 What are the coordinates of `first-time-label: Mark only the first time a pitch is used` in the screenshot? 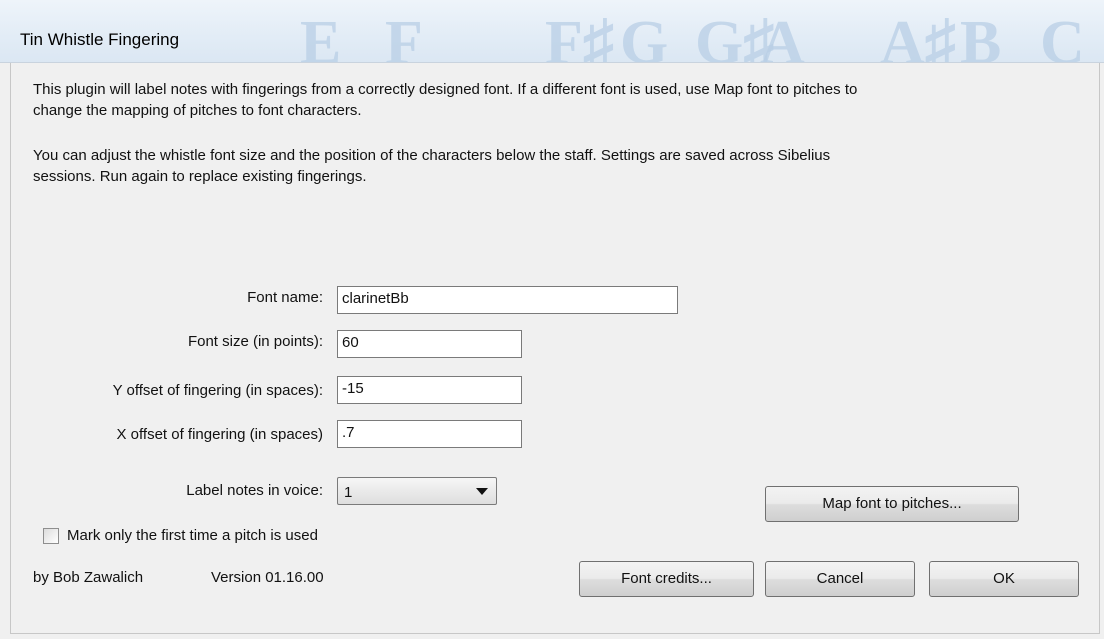 It's located at (192, 535).